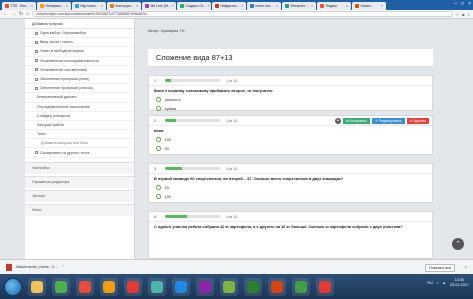 The height and width of the screenshot is (299, 473). Describe the element at coordinates (21, 14) in the screenshot. I see `reload-icon: ↻` at that location.